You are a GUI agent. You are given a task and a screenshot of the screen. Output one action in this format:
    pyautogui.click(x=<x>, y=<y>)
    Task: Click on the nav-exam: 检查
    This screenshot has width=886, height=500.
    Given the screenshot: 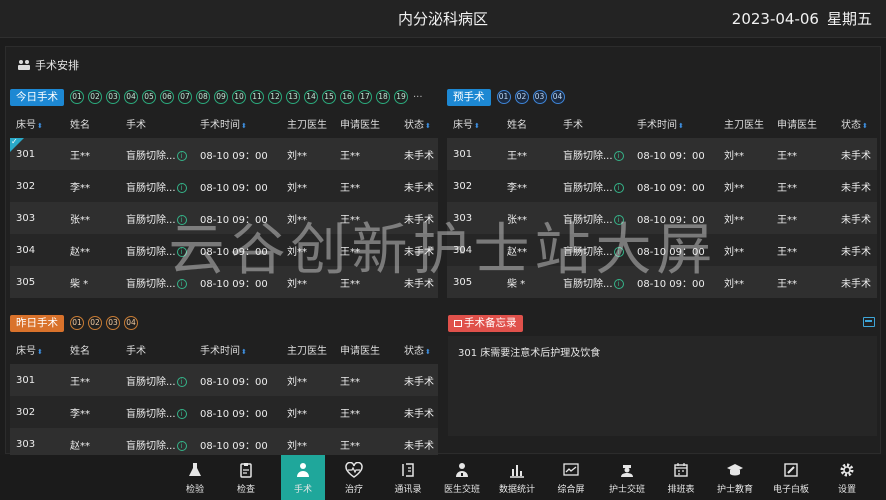 What is the action you would take?
    pyautogui.click(x=246, y=477)
    